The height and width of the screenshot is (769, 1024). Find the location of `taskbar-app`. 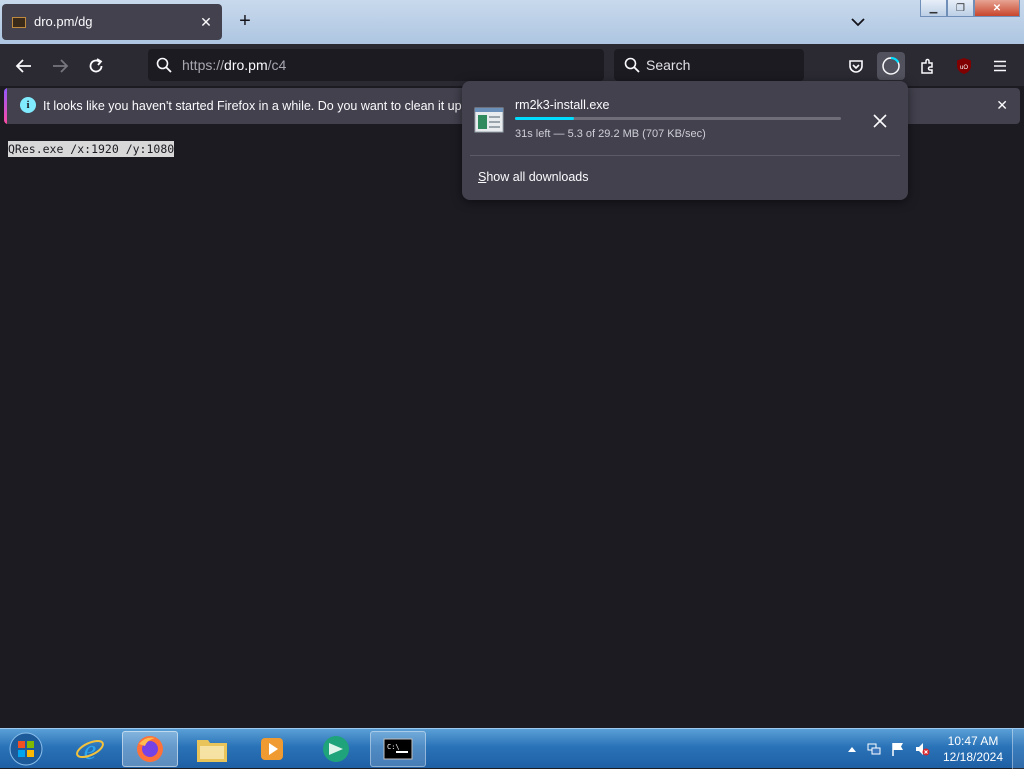

taskbar-app is located at coordinates (336, 749).